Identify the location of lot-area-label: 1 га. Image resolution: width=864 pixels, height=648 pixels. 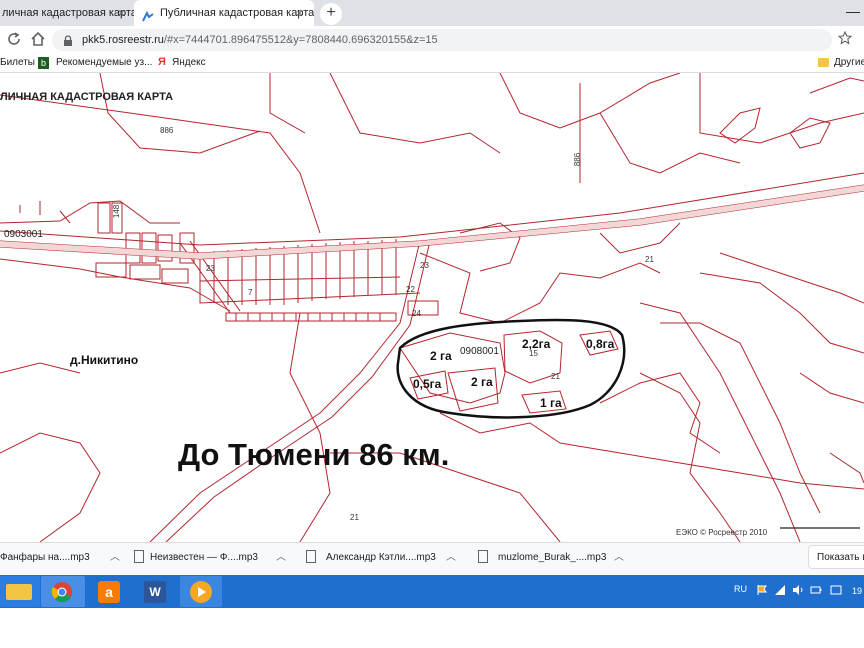
(551, 403).